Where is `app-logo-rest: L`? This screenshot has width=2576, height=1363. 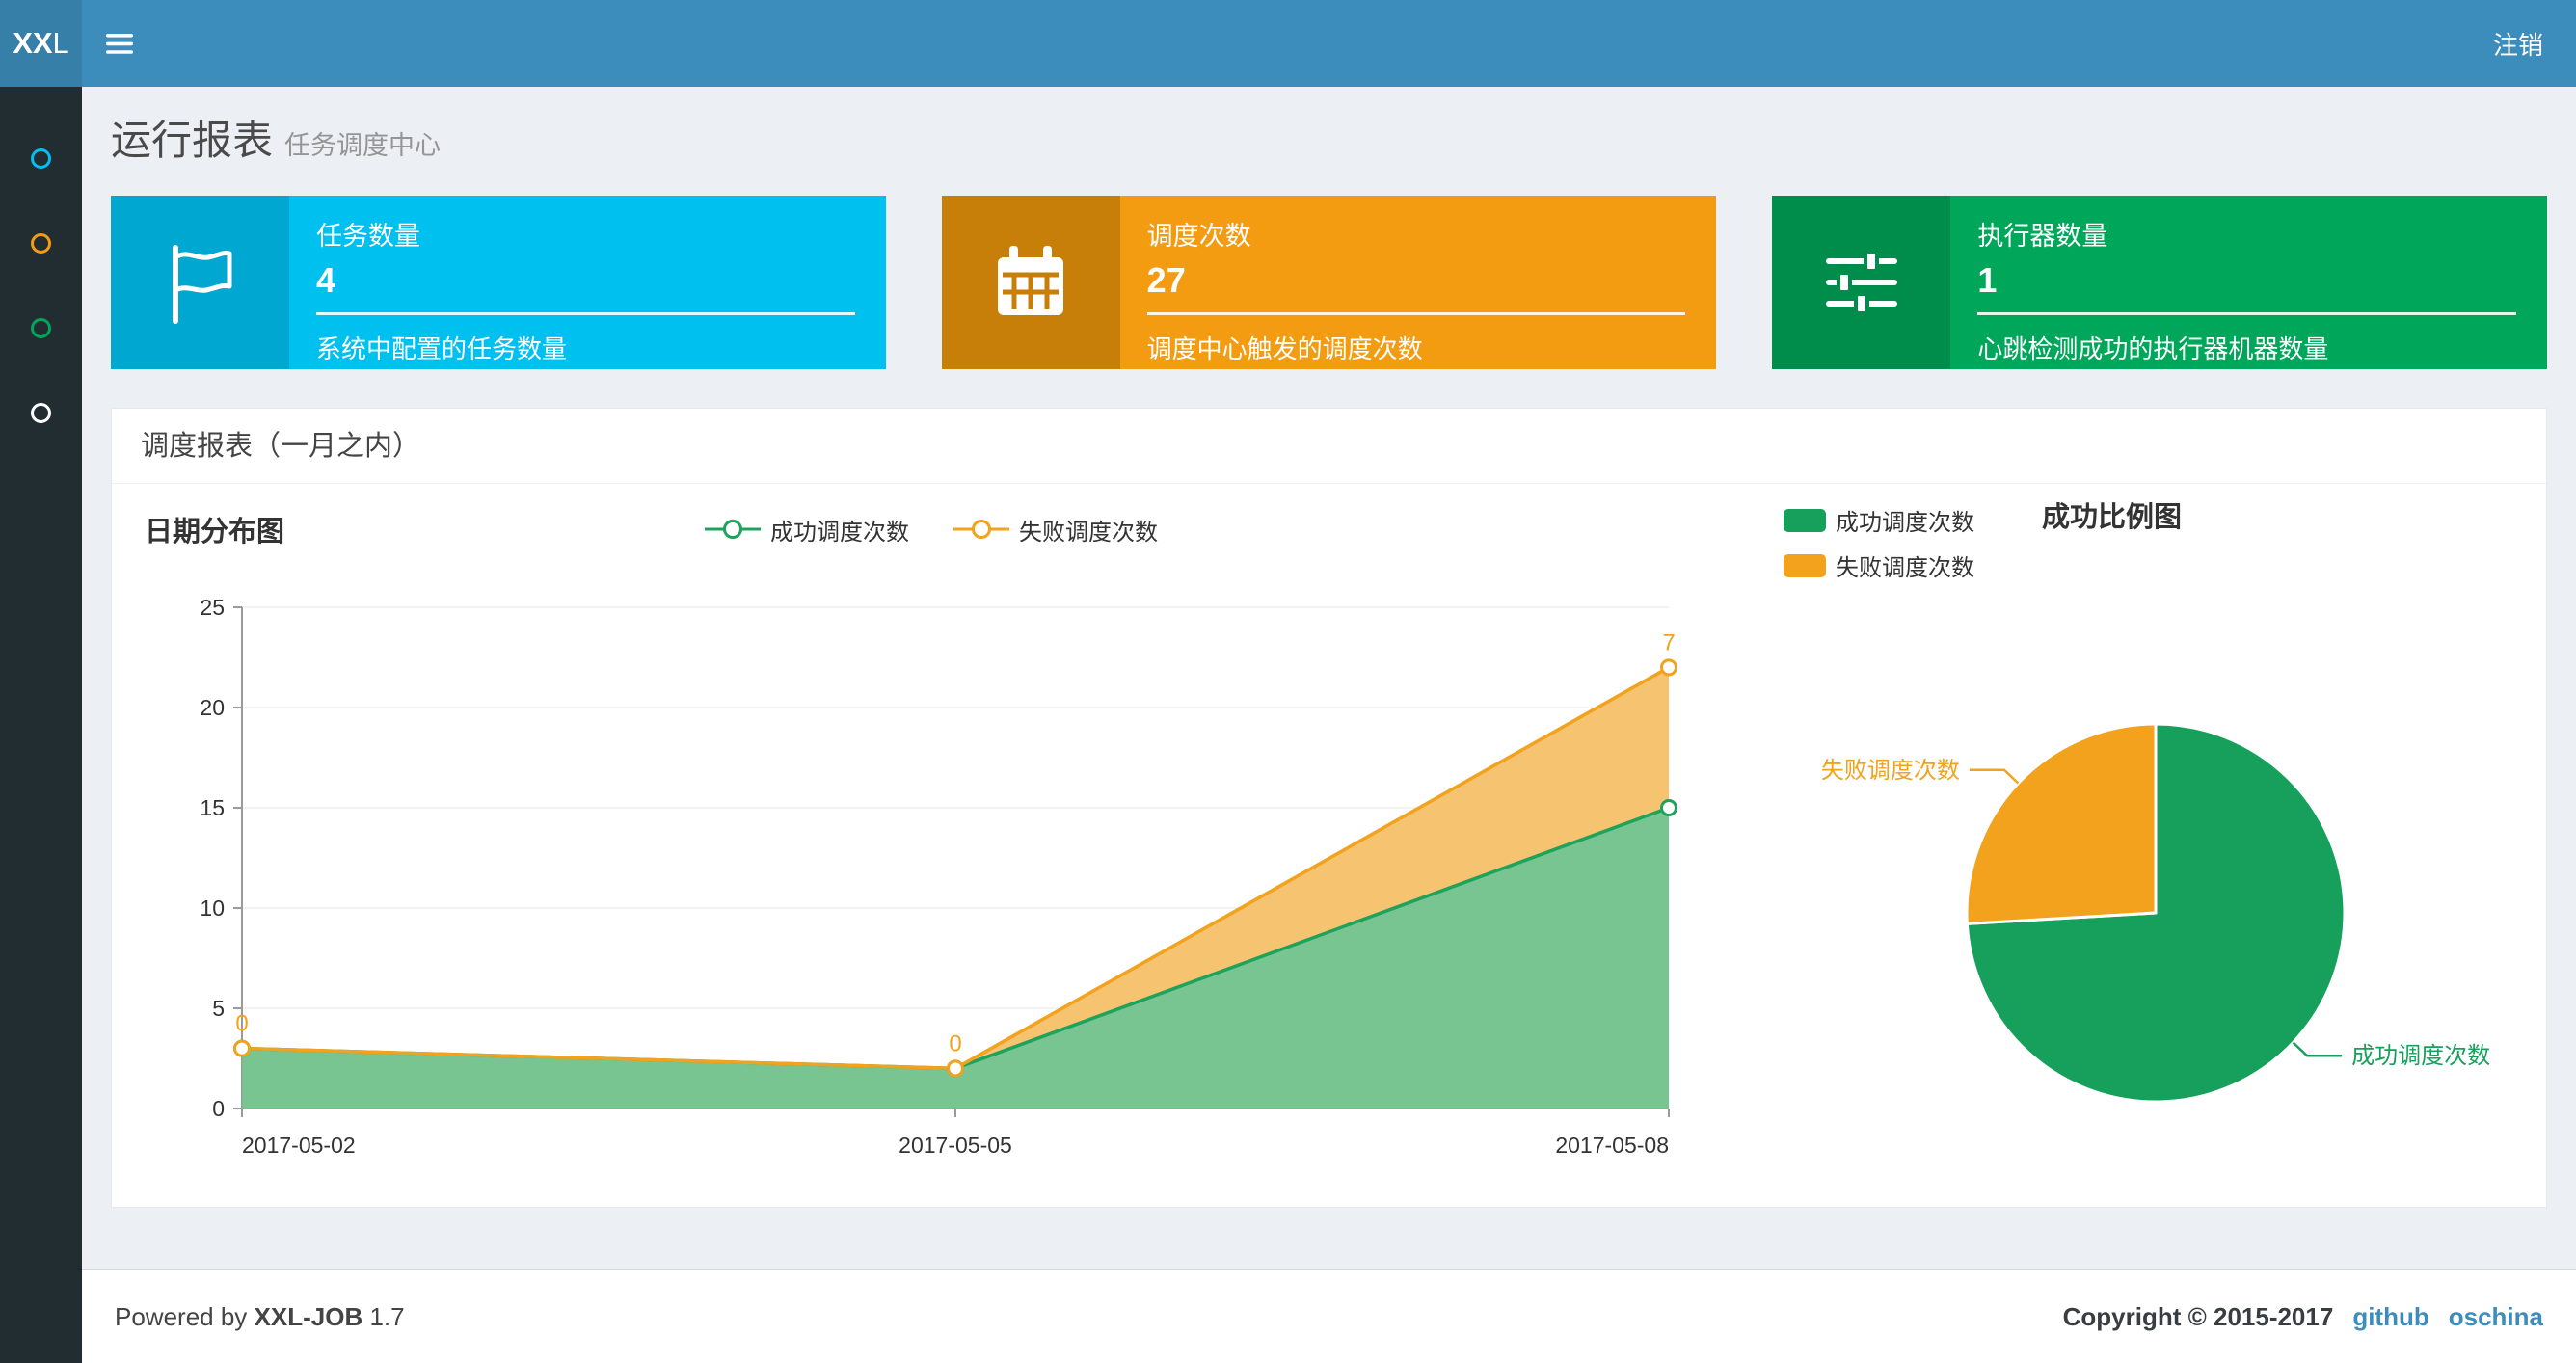
app-logo-rest: L is located at coordinates (61, 43).